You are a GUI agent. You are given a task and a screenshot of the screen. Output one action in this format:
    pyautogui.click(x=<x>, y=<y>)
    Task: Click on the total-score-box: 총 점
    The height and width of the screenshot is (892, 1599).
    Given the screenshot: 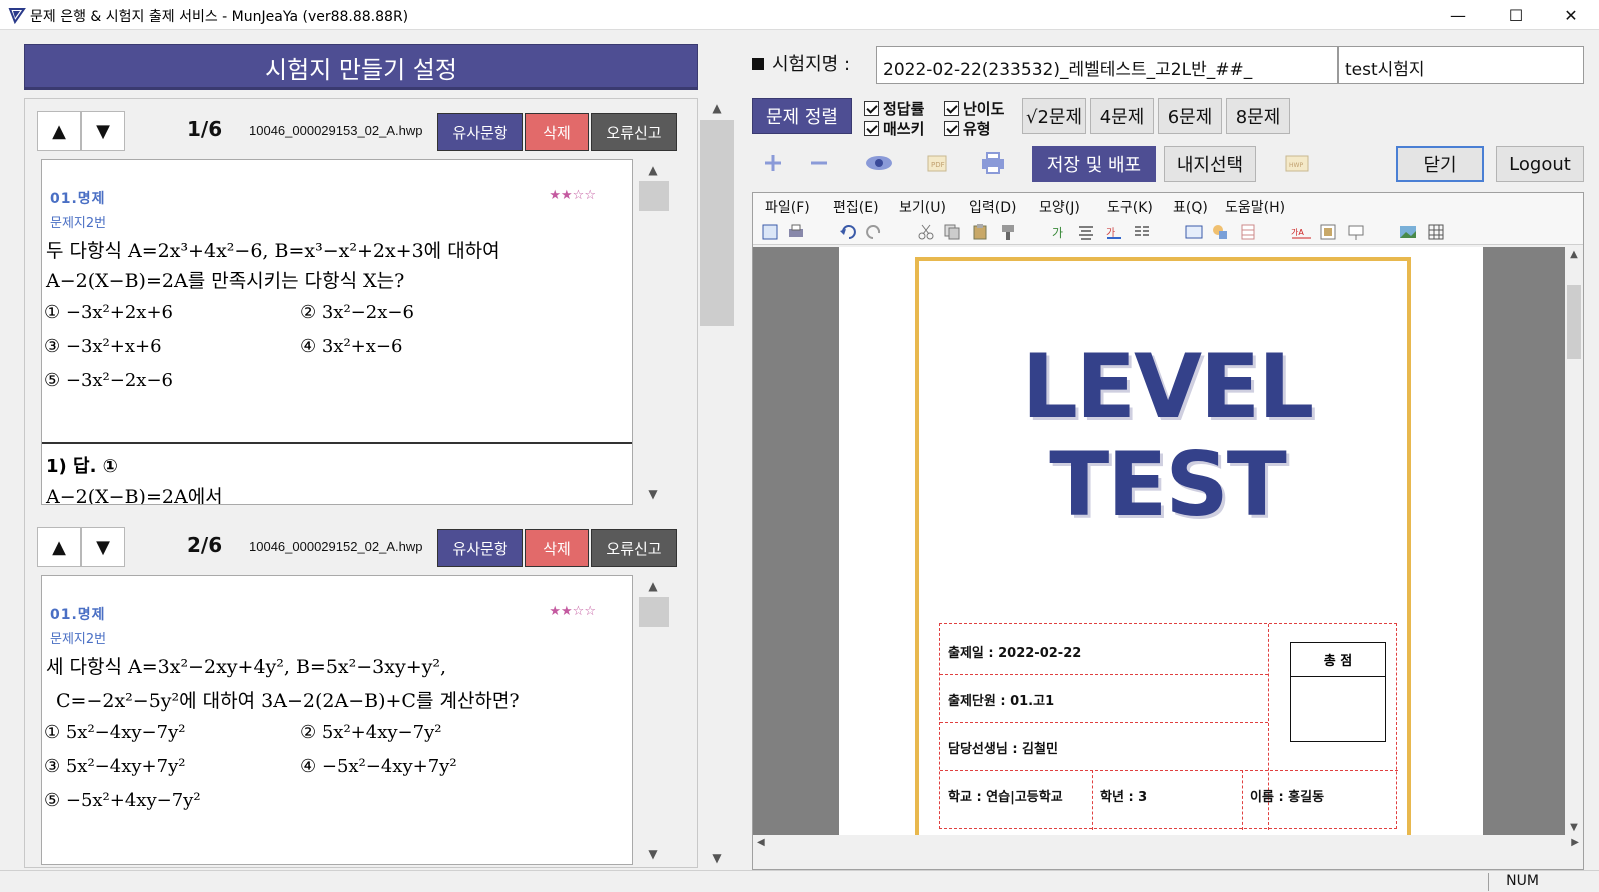 What is the action you would take?
    pyautogui.click(x=1338, y=692)
    